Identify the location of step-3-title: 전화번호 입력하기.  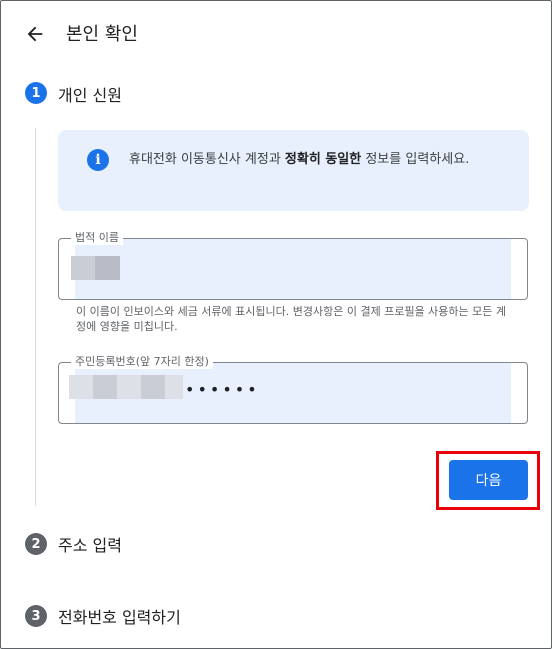
(119, 616).